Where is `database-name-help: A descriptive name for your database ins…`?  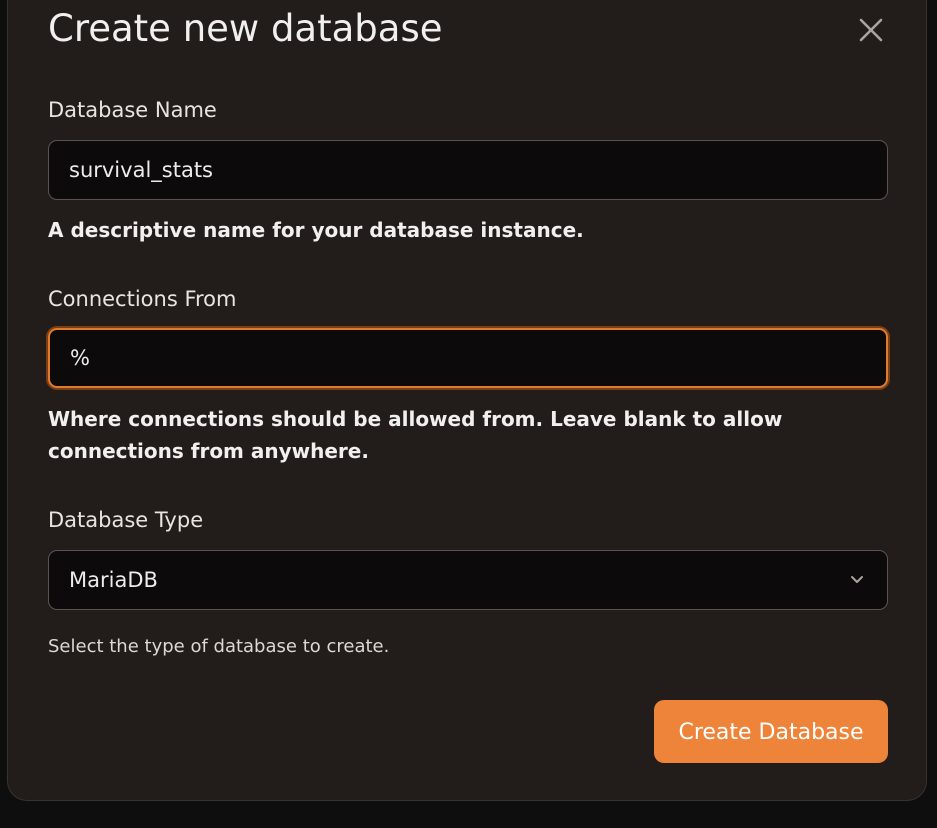 database-name-help: A descriptive name for your database ins… is located at coordinates (316, 230).